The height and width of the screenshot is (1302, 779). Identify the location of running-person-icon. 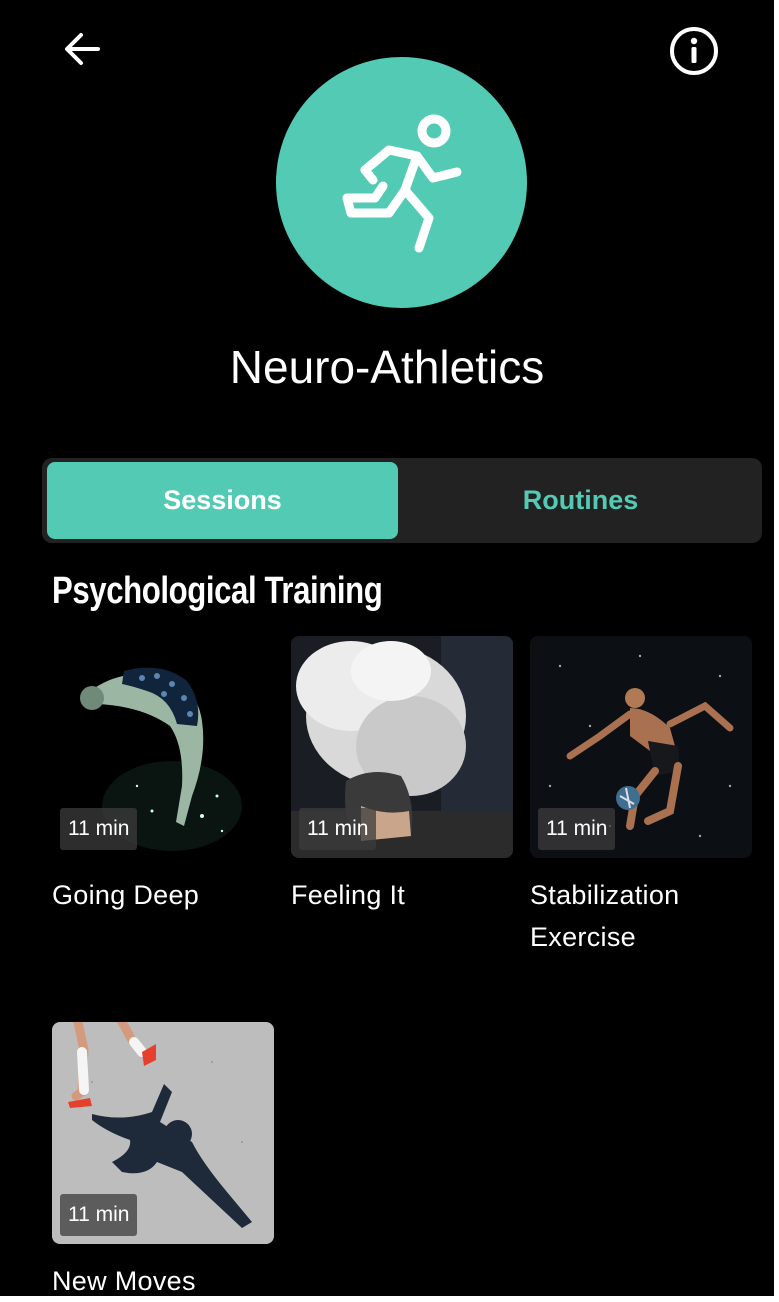
(401, 183).